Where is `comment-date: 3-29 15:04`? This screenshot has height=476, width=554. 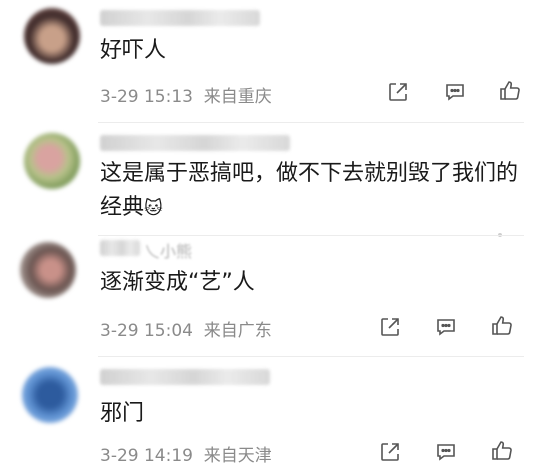
comment-date: 3-29 15:04 is located at coordinates (146, 331).